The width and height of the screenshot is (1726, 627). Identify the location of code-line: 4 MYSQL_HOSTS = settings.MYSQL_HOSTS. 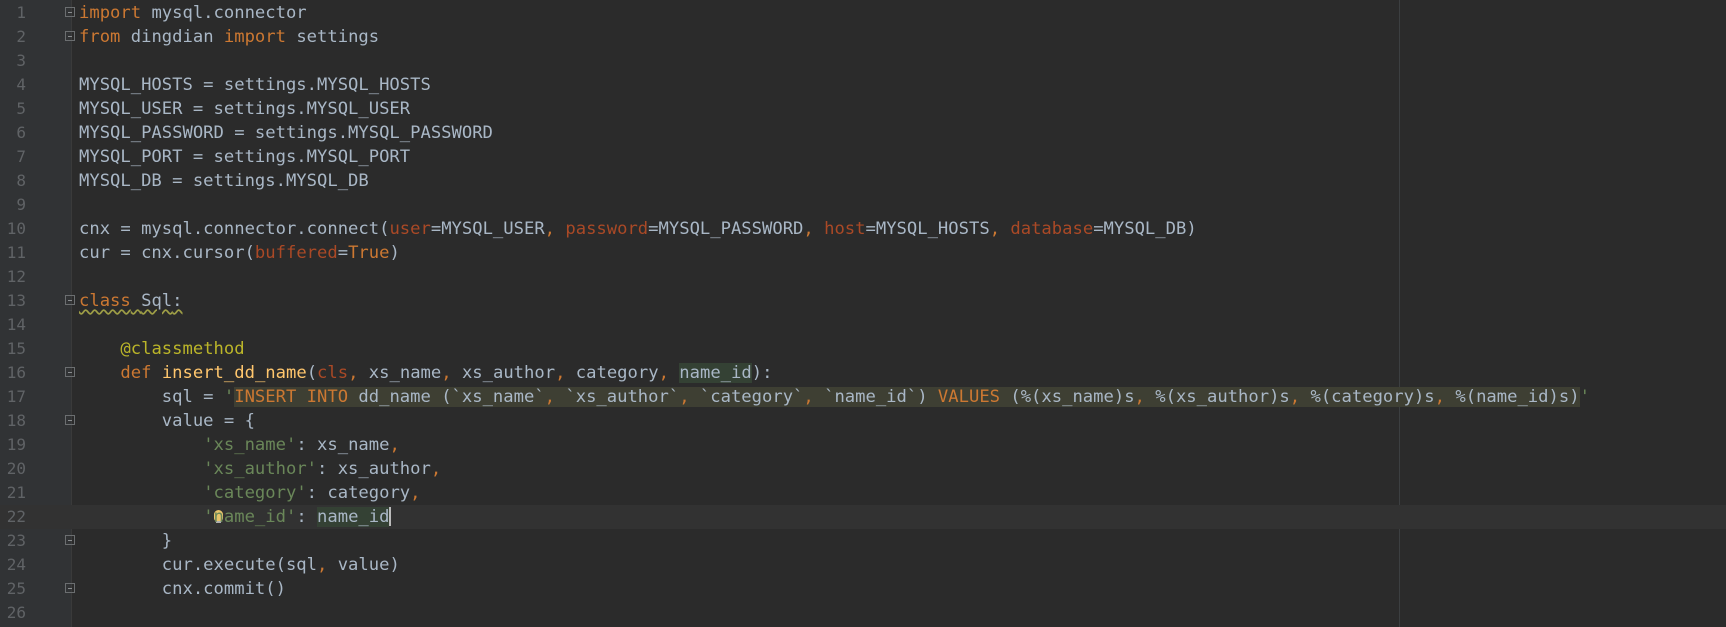
(863, 85).